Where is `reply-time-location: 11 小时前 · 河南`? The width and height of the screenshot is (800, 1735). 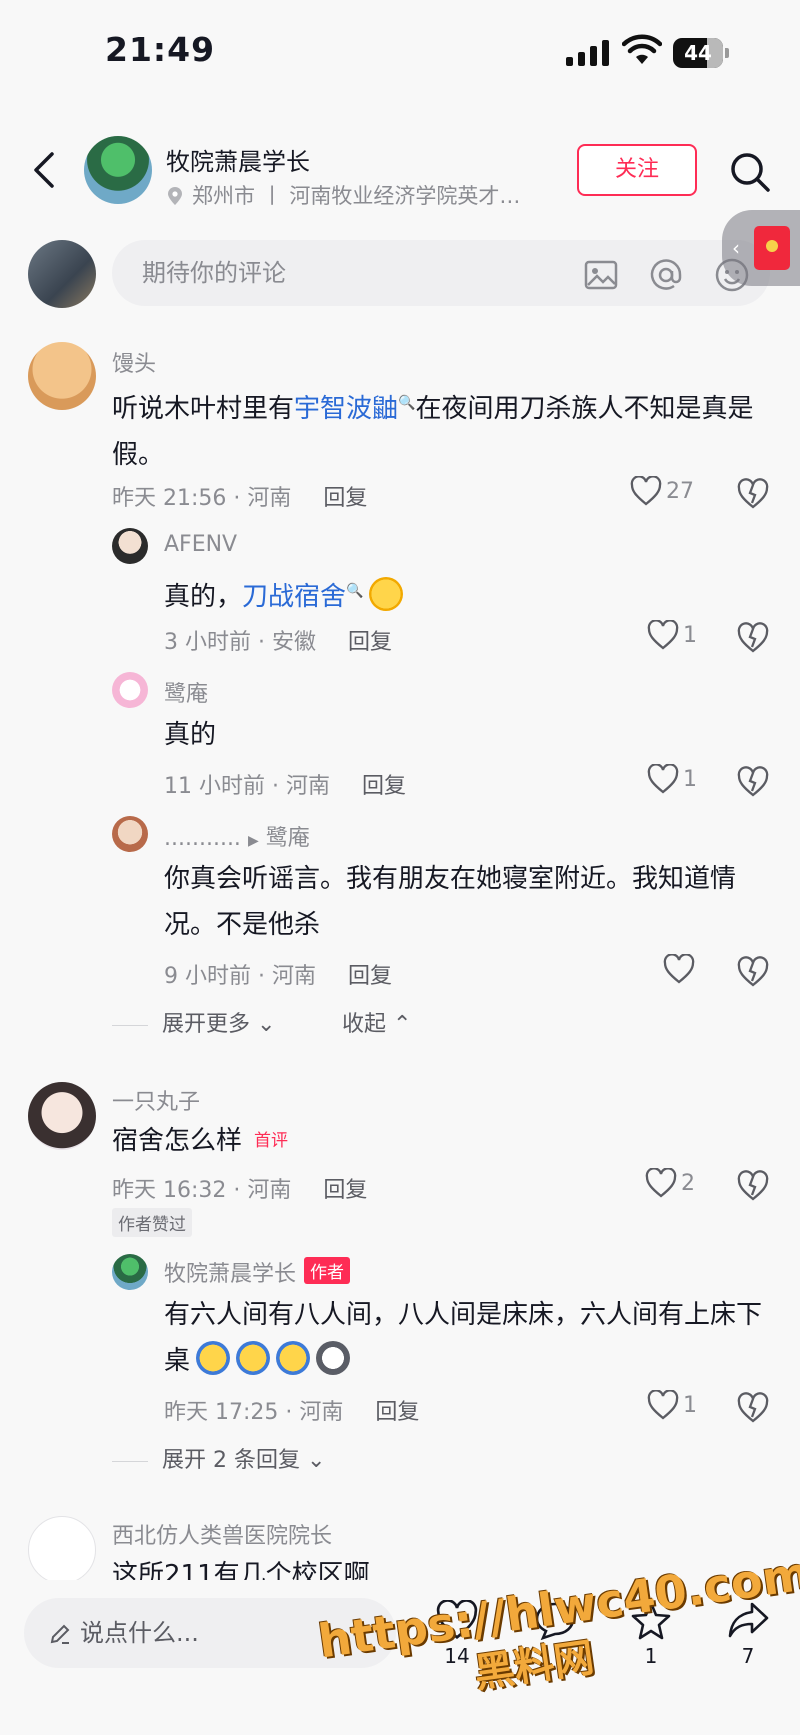
reply-time-location: 11 小时前 · 河南 is located at coordinates (247, 786).